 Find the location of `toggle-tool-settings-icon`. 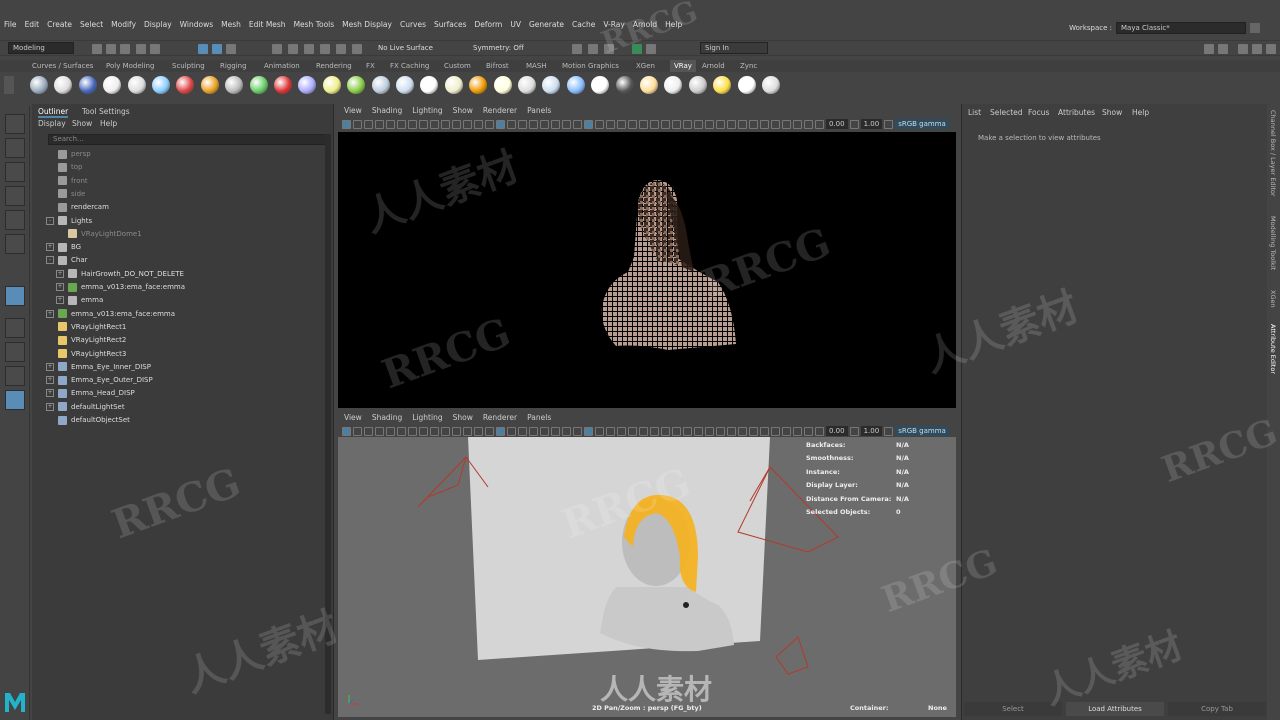

toggle-tool-settings-icon is located at coordinates (1243, 49).